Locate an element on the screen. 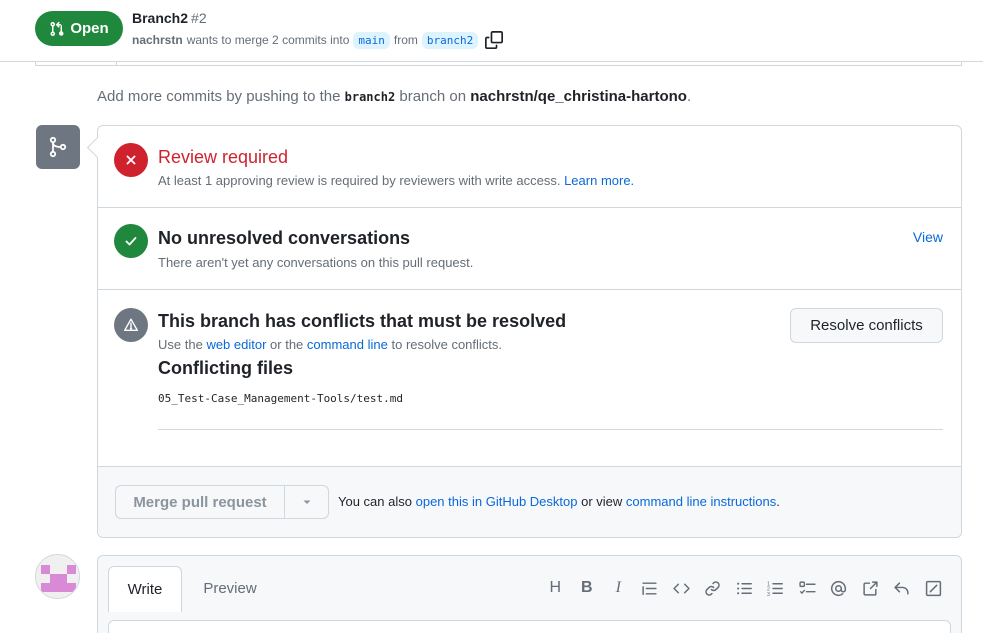  author-link: nachrstn is located at coordinates (157, 40).